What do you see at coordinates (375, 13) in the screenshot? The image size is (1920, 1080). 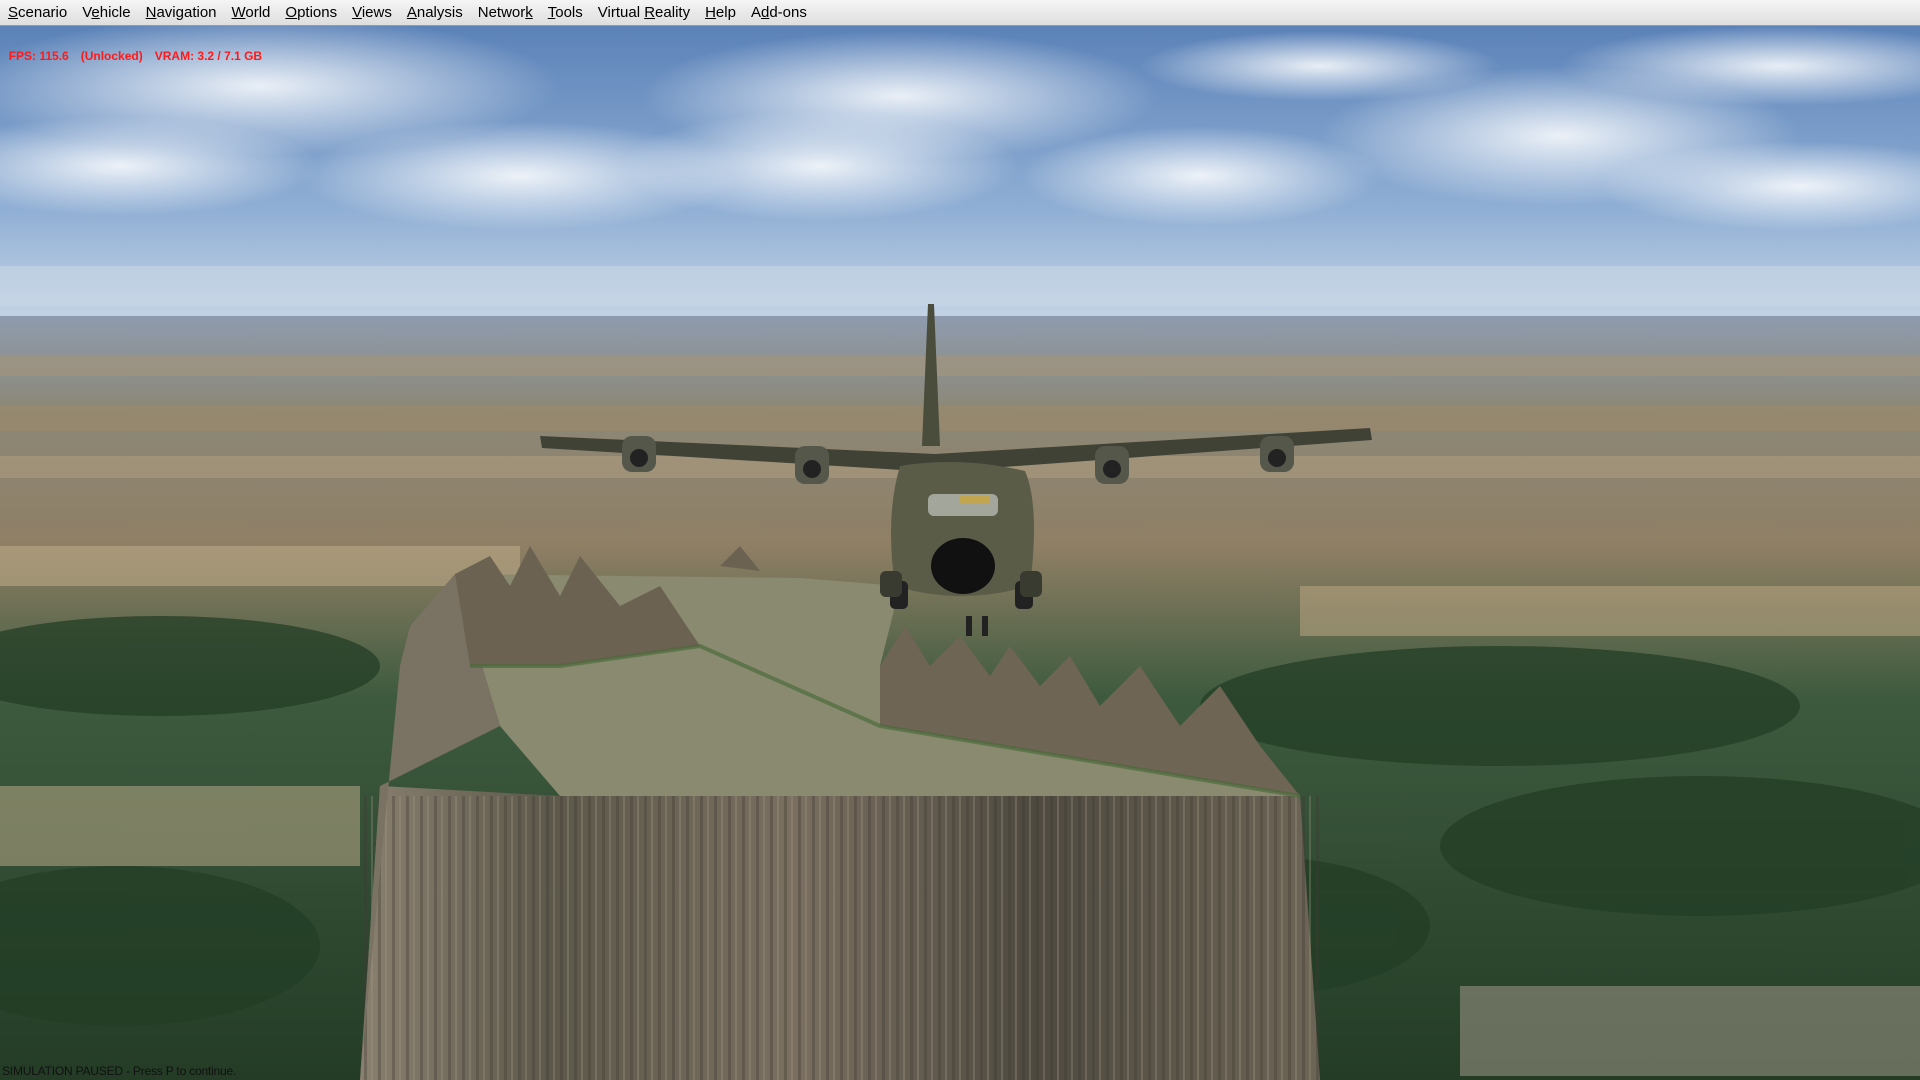 I see `menu-views: Views` at bounding box center [375, 13].